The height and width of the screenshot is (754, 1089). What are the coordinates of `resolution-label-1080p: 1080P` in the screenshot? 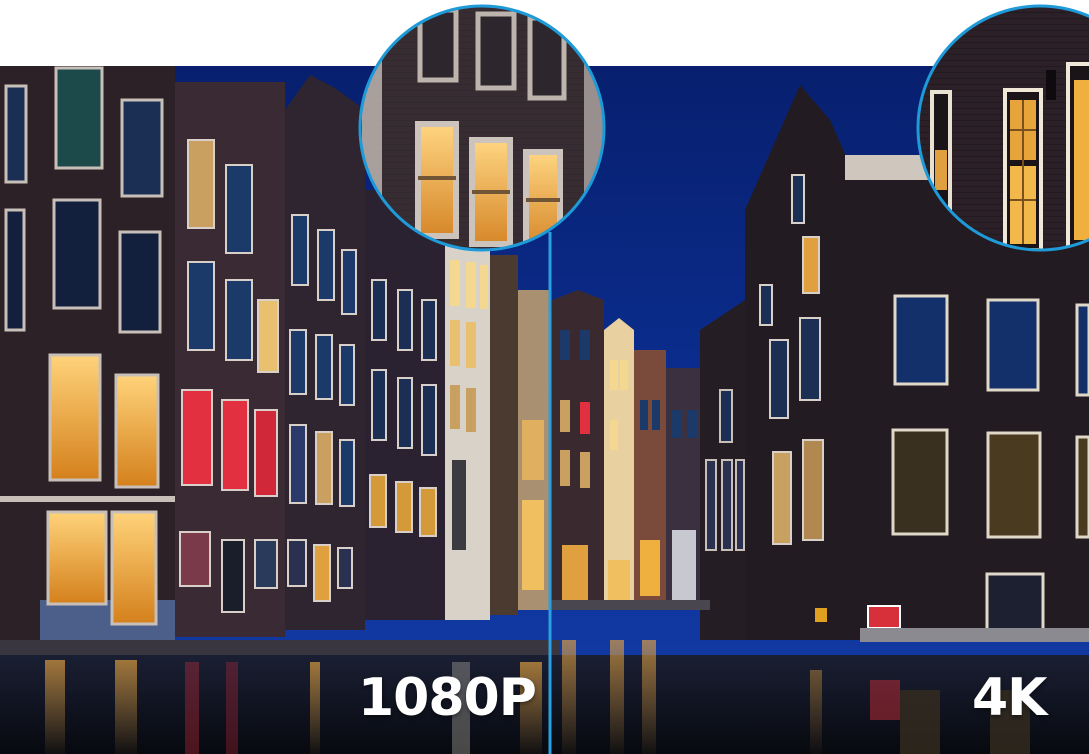 It's located at (447, 698).